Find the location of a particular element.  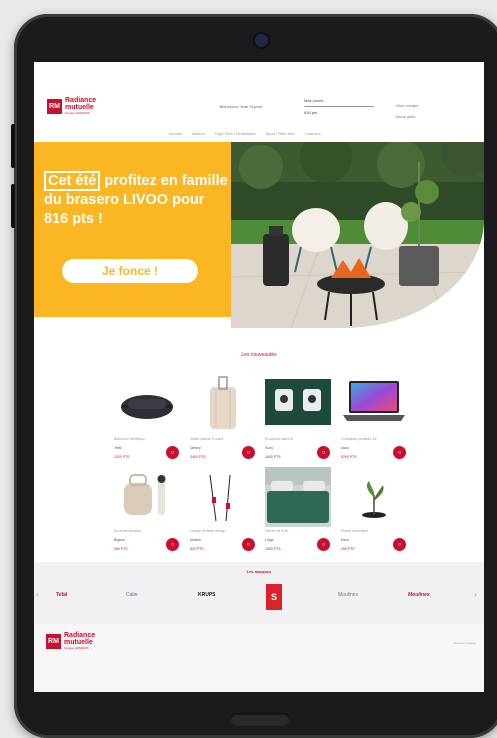

nav-item: Maison is located at coordinates (198, 133).